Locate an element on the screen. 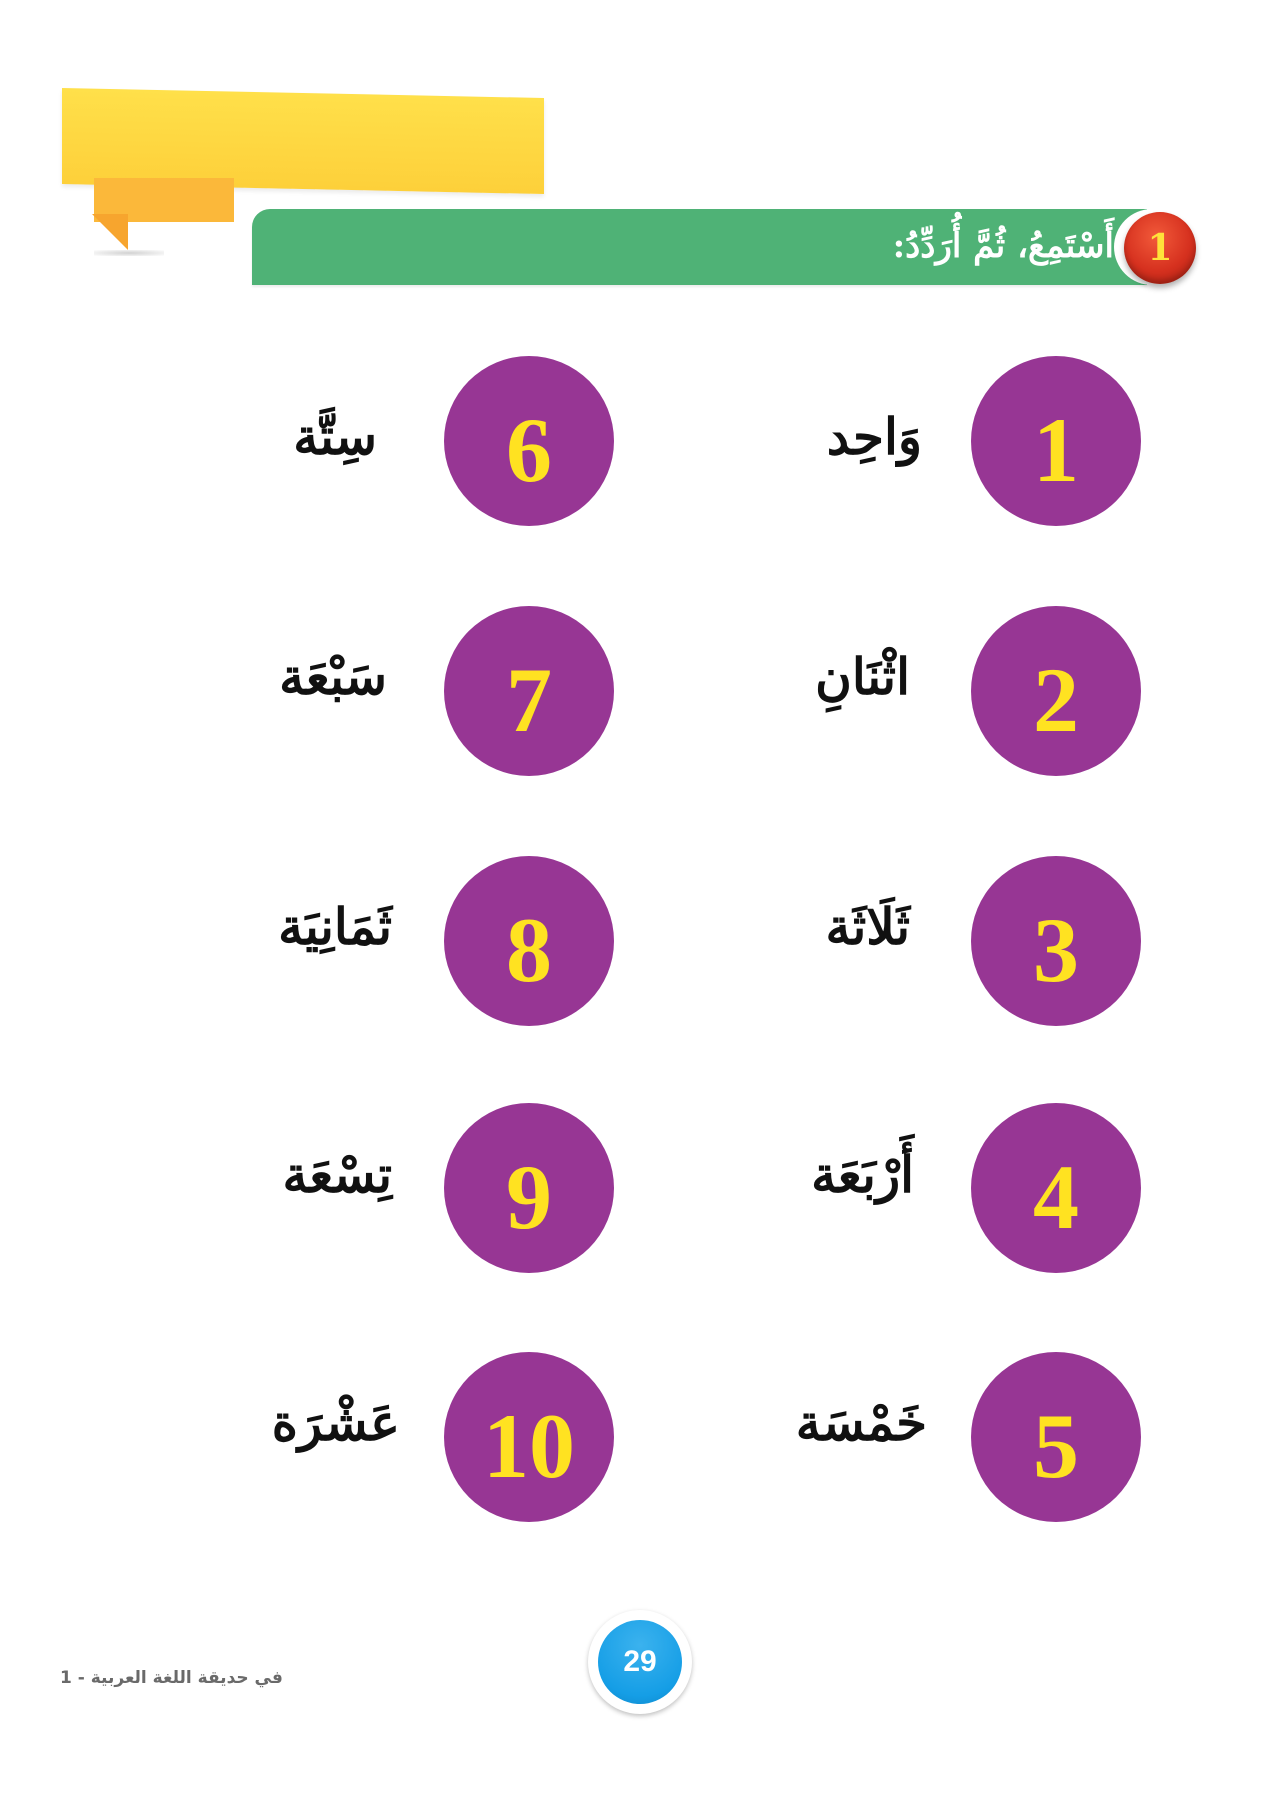 The width and height of the screenshot is (1272, 1800). number-circle-2: 2 is located at coordinates (1056, 691).